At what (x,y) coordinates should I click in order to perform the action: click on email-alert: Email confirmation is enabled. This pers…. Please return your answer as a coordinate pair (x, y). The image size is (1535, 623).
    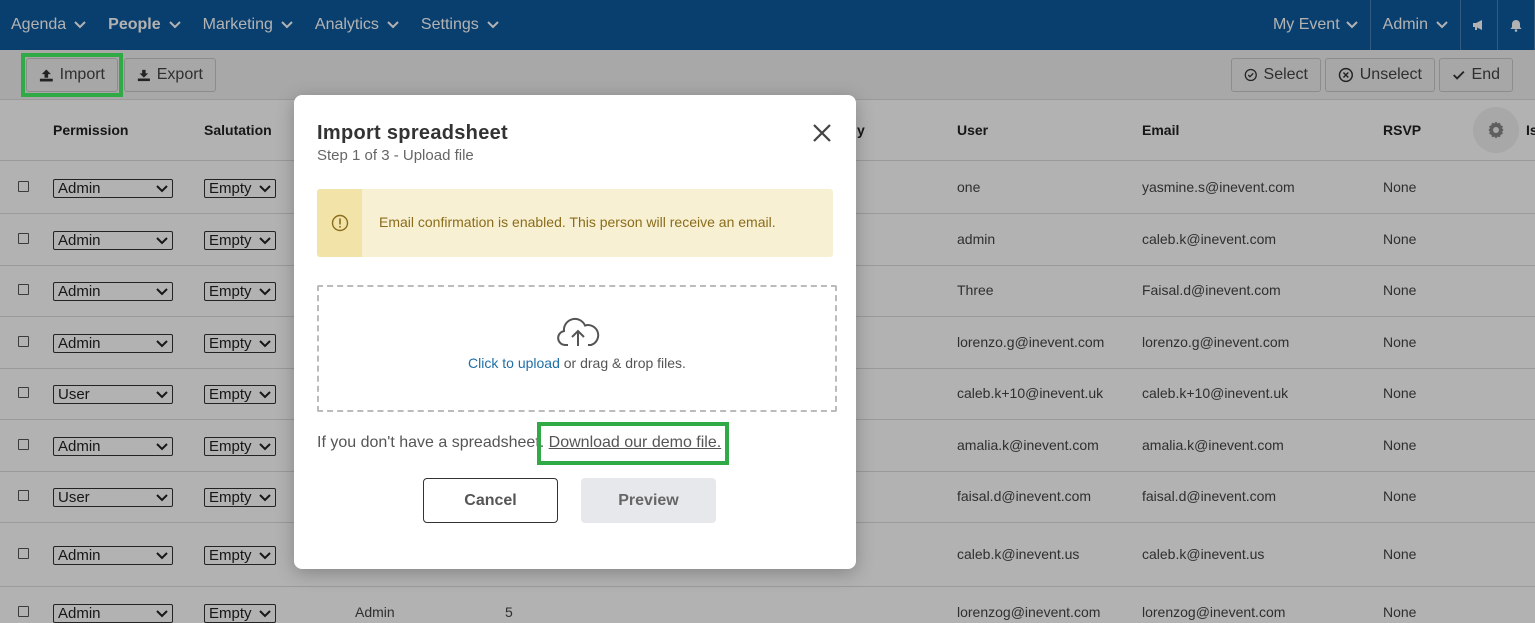
    Looking at the image, I should click on (575, 223).